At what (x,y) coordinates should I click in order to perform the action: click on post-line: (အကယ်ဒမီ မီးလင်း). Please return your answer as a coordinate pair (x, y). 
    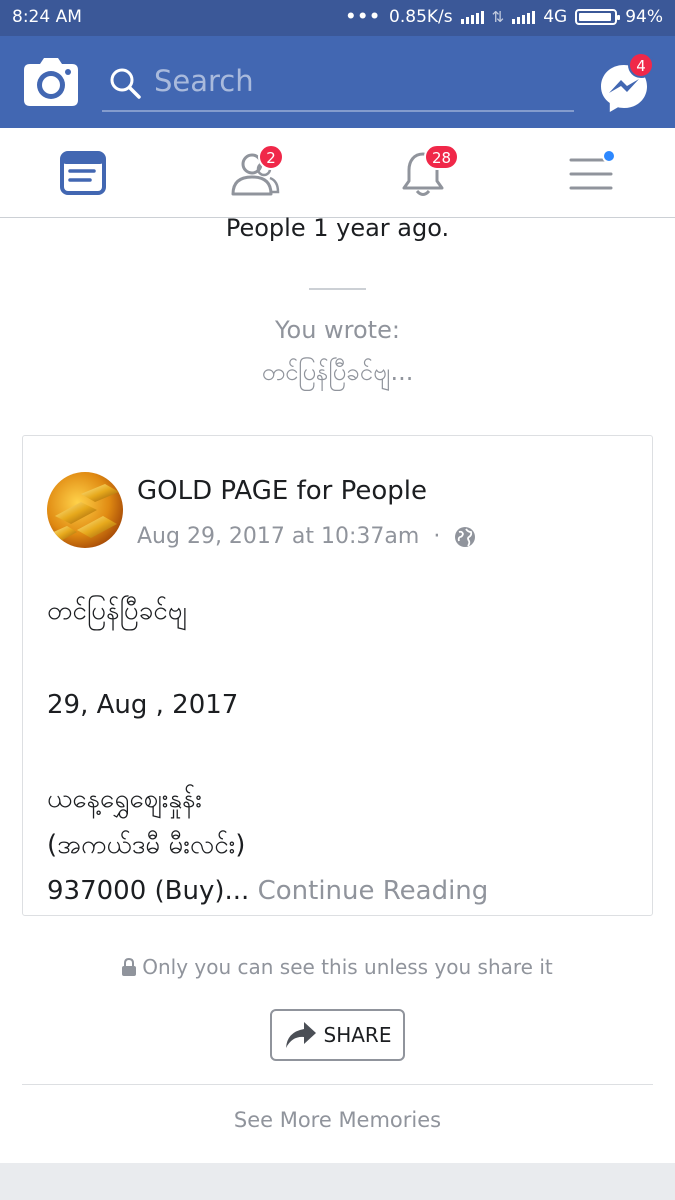
    Looking at the image, I should click on (146, 845).